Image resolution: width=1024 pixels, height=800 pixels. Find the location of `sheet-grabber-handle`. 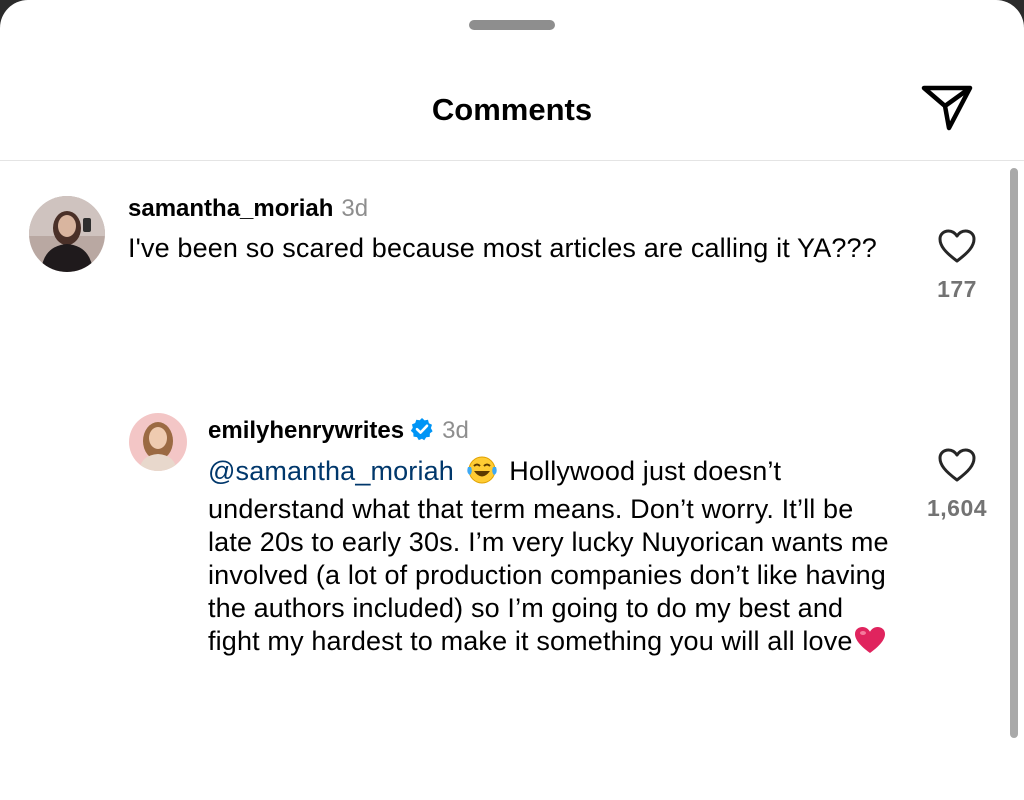

sheet-grabber-handle is located at coordinates (512, 25).